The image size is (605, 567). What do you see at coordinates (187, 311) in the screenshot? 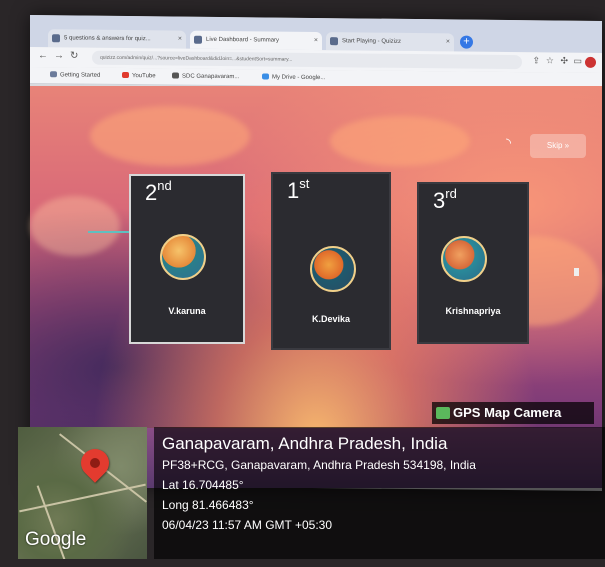
I see `player-name: V.karuna` at bounding box center [187, 311].